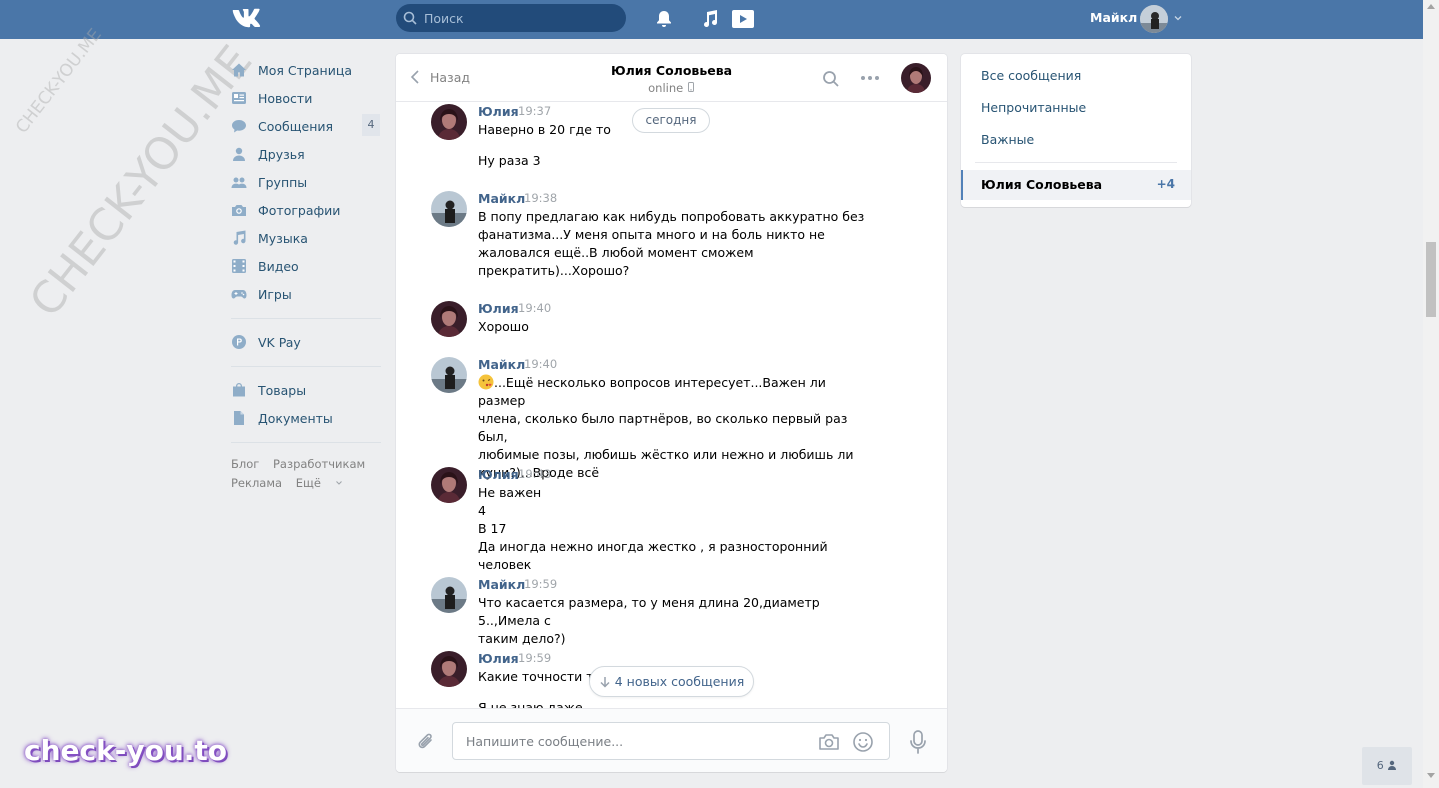 This screenshot has height=788, width=1439. What do you see at coordinates (239, 98) in the screenshot?
I see `news-icon` at bounding box center [239, 98].